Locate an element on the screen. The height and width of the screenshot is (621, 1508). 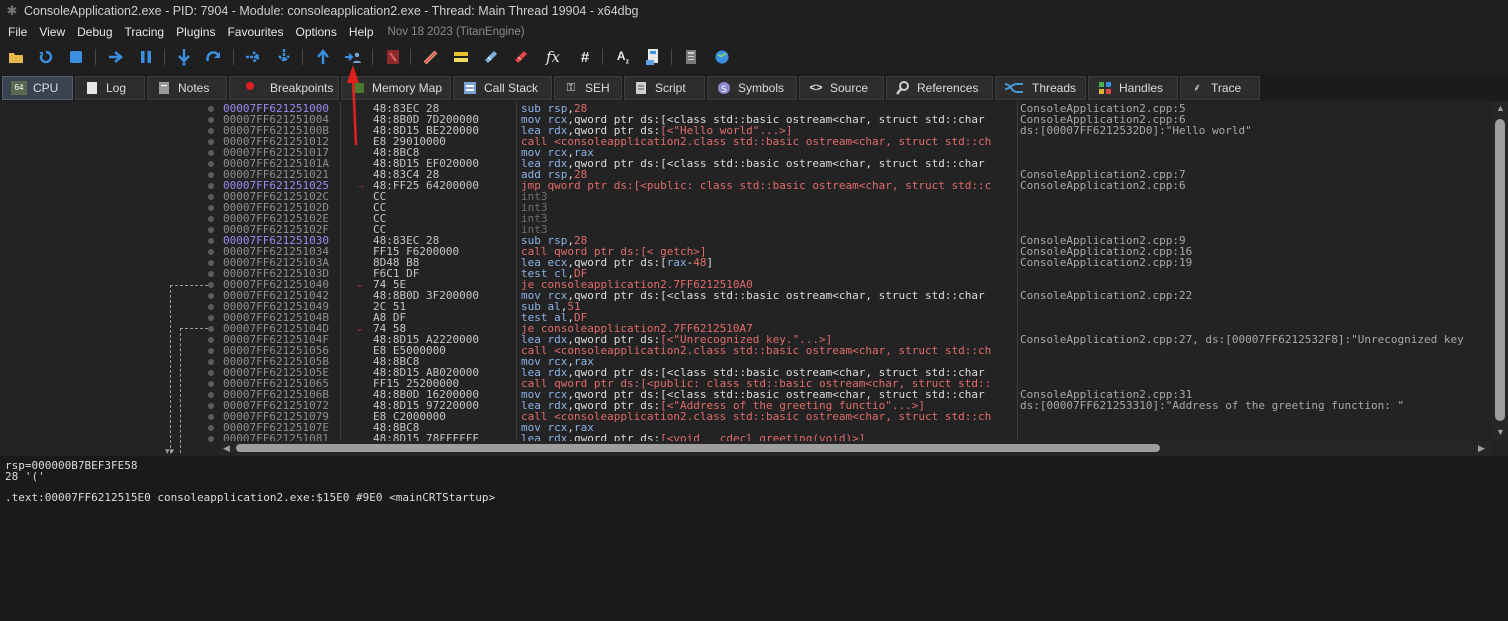
hash-icon: # is located at coordinates (585, 57).